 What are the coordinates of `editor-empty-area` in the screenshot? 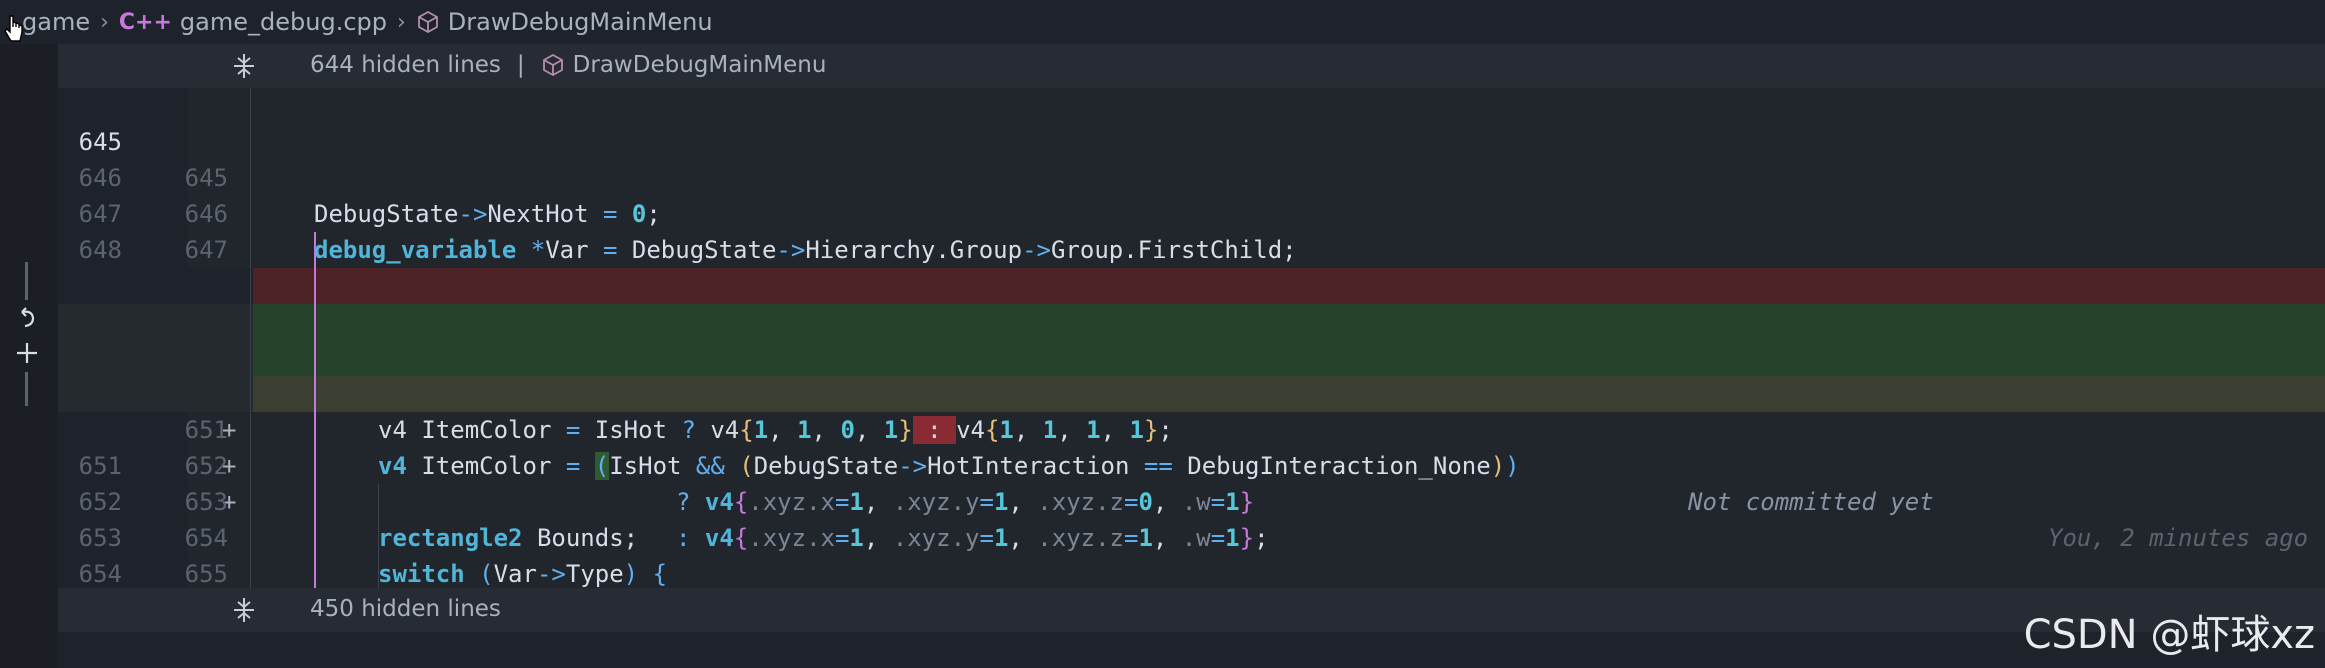 It's located at (1191, 650).